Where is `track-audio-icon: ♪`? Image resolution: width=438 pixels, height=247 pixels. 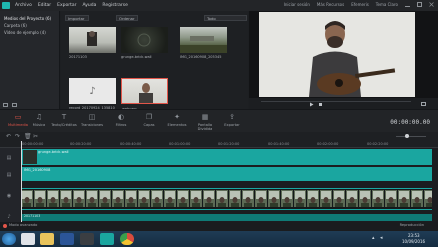 track-audio-icon: ♪ is located at coordinates (9, 217).